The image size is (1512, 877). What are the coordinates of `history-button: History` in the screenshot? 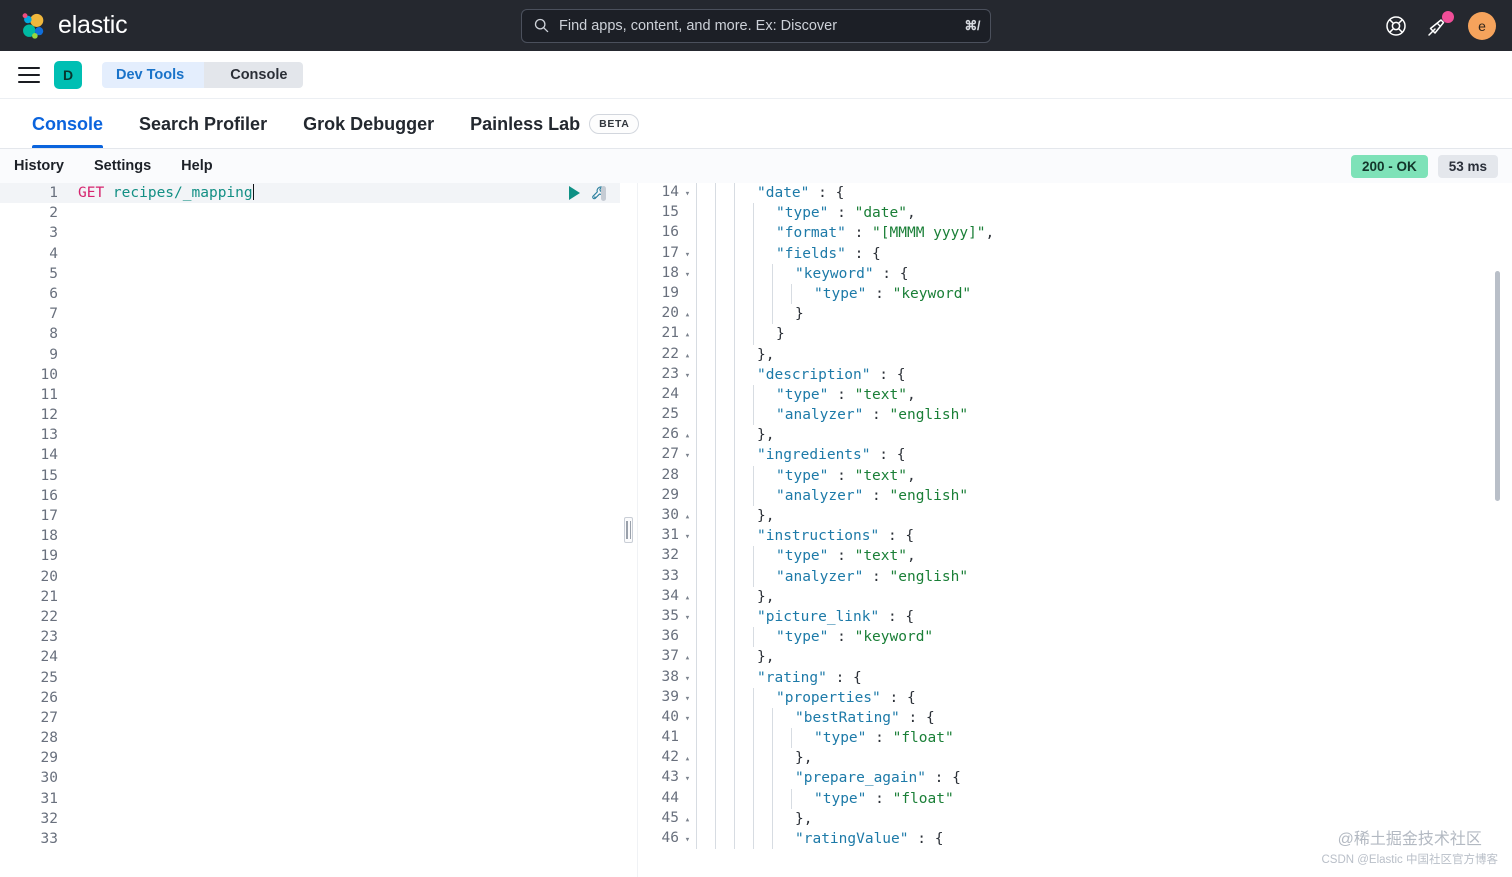 It's located at (39, 166).